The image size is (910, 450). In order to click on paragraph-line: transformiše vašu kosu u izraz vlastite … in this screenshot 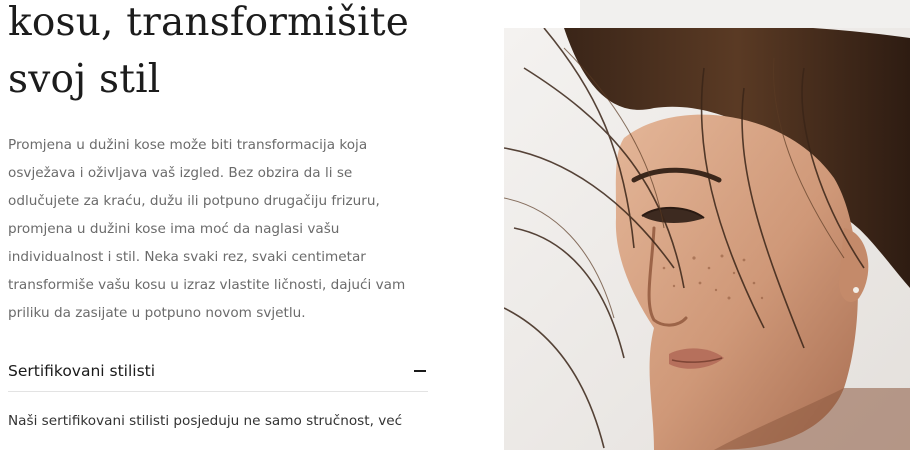, I will do `click(207, 285)`.